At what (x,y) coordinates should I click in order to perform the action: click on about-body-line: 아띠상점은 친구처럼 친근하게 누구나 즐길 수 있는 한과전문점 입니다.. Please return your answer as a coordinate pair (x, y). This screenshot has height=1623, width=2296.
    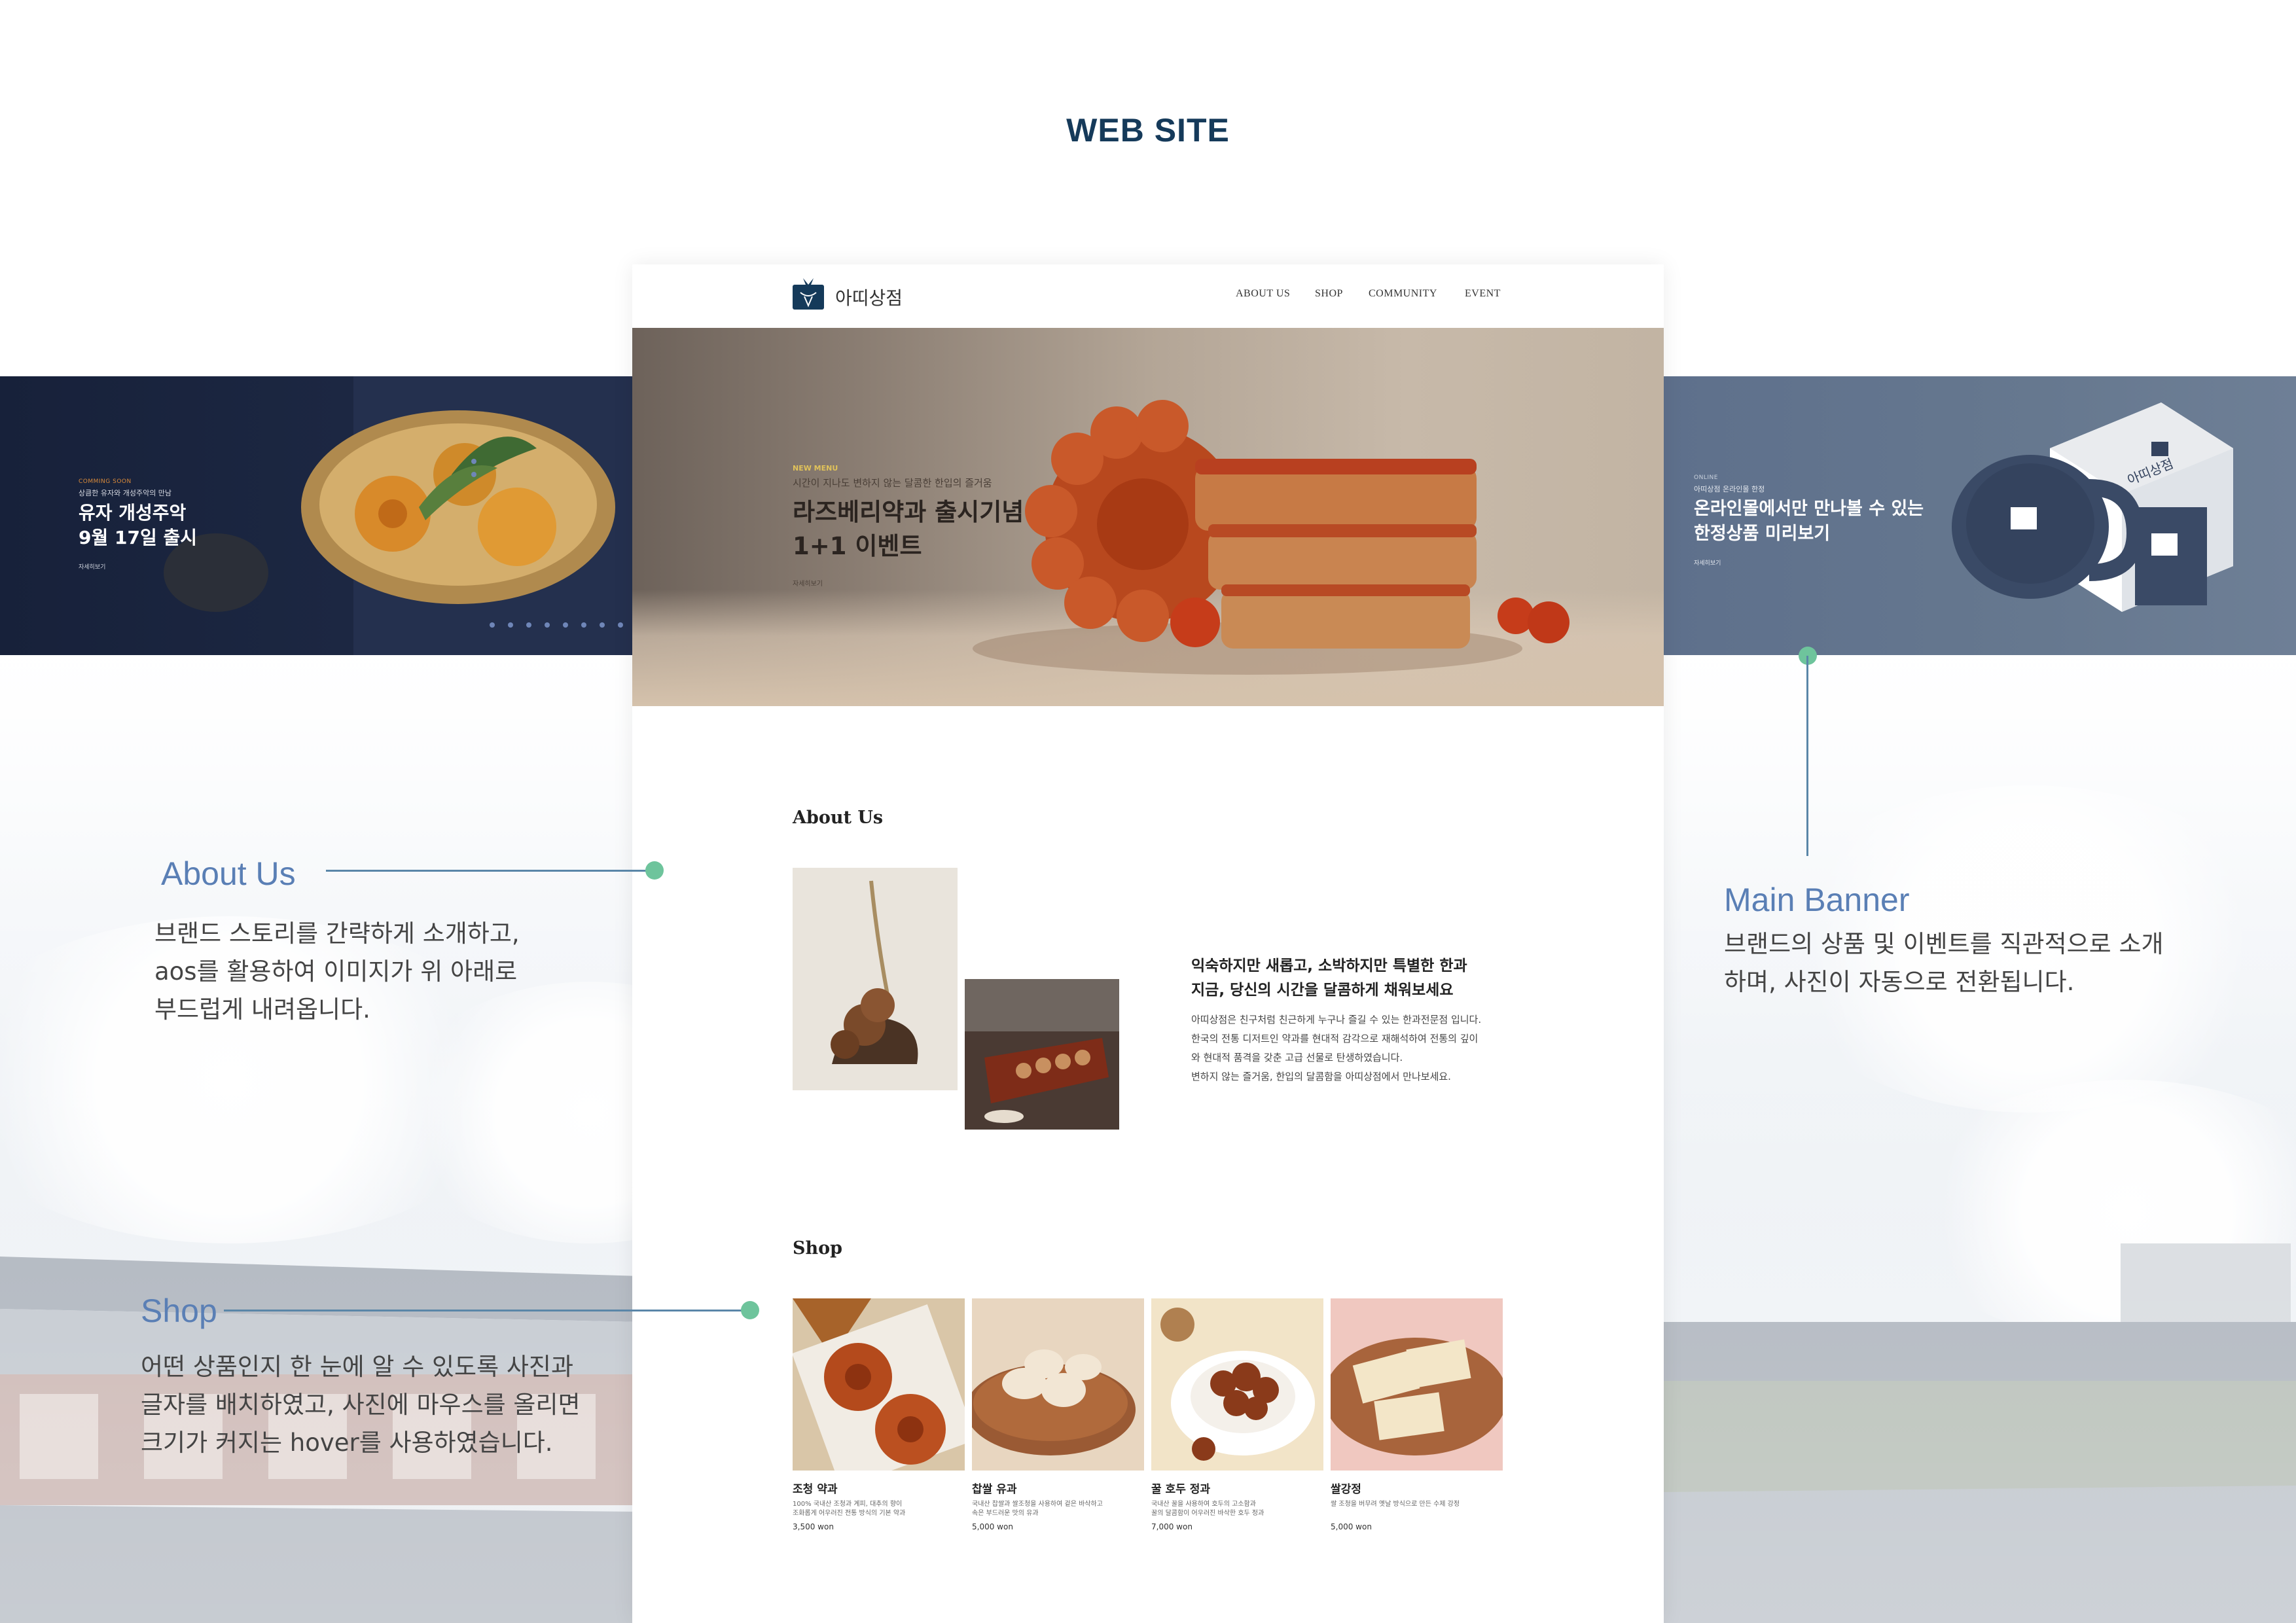
    Looking at the image, I should click on (1336, 1020).